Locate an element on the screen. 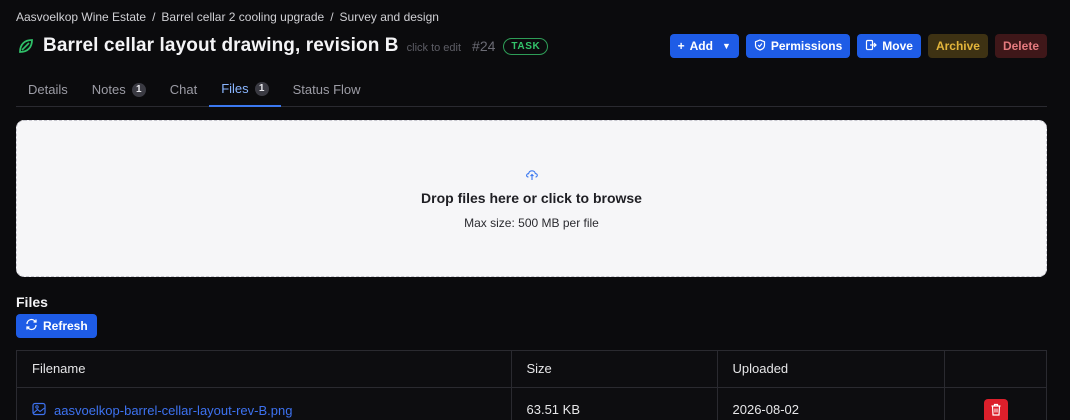 The image size is (1070, 420). add-button: + Add ▼ is located at coordinates (704, 46).